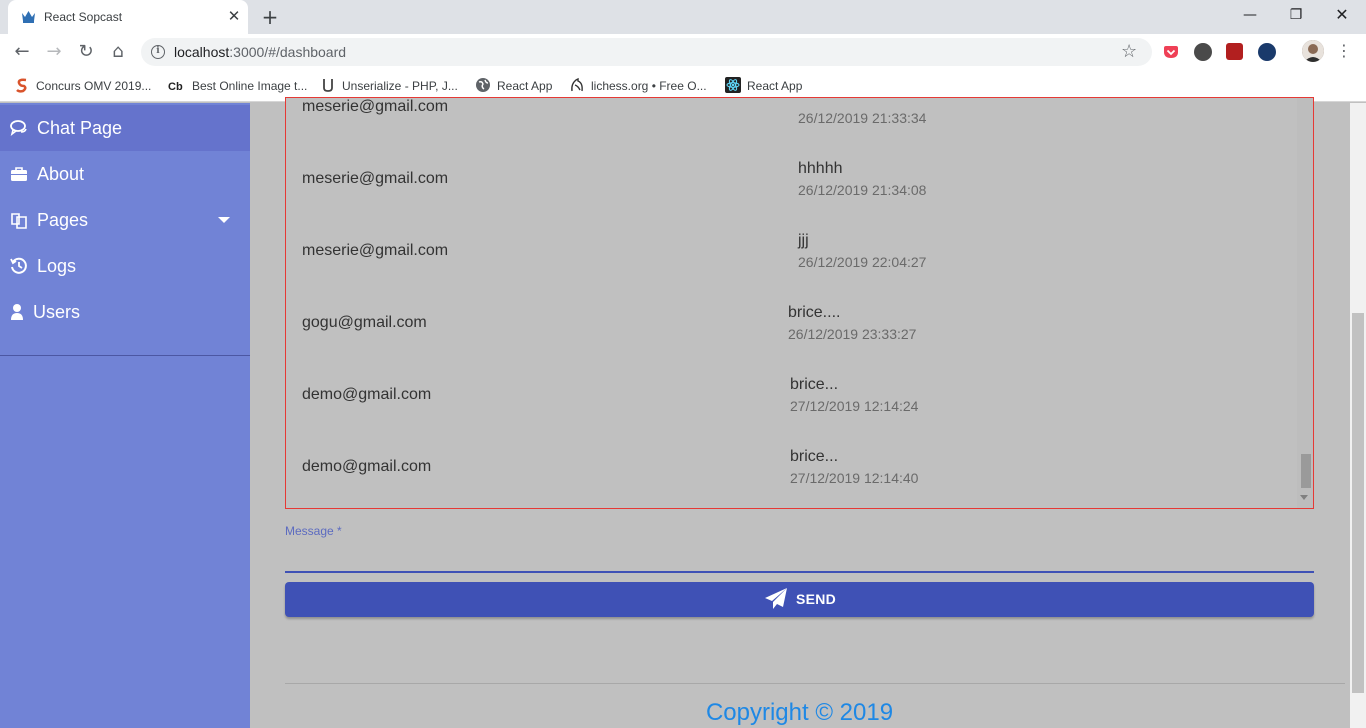 This screenshot has height=728, width=1366. I want to click on home-icon: ⌂, so click(118, 52).